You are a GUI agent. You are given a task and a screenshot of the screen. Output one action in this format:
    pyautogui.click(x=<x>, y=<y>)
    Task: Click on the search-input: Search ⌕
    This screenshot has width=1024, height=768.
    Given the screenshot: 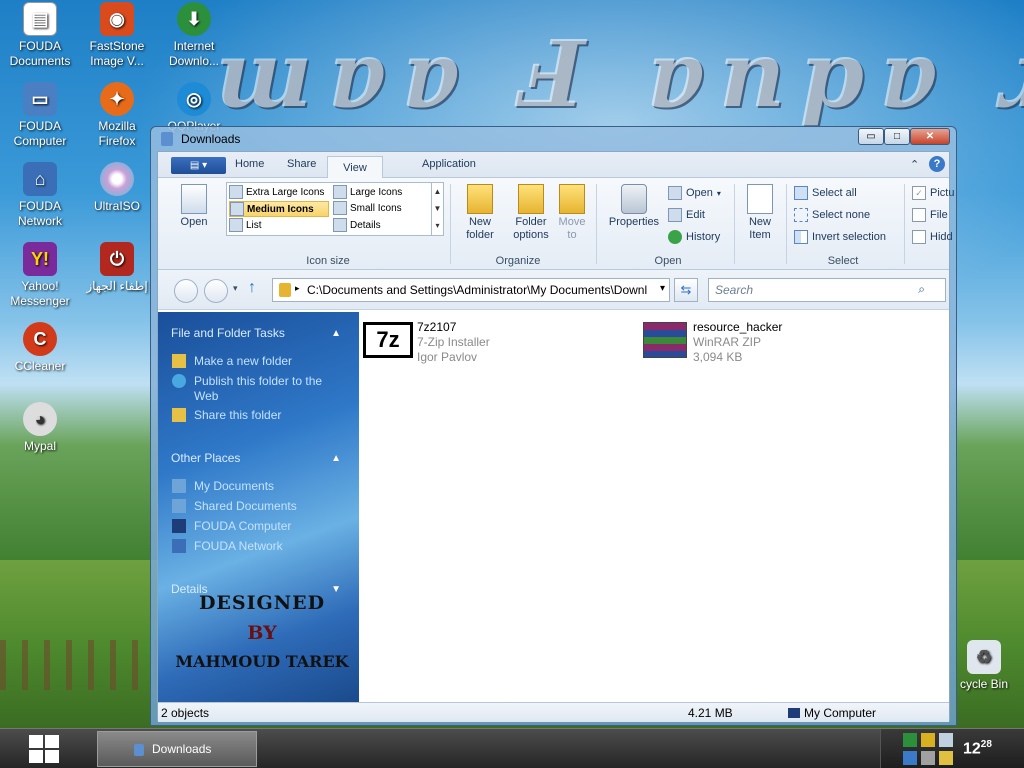 What is the action you would take?
    pyautogui.click(x=827, y=290)
    